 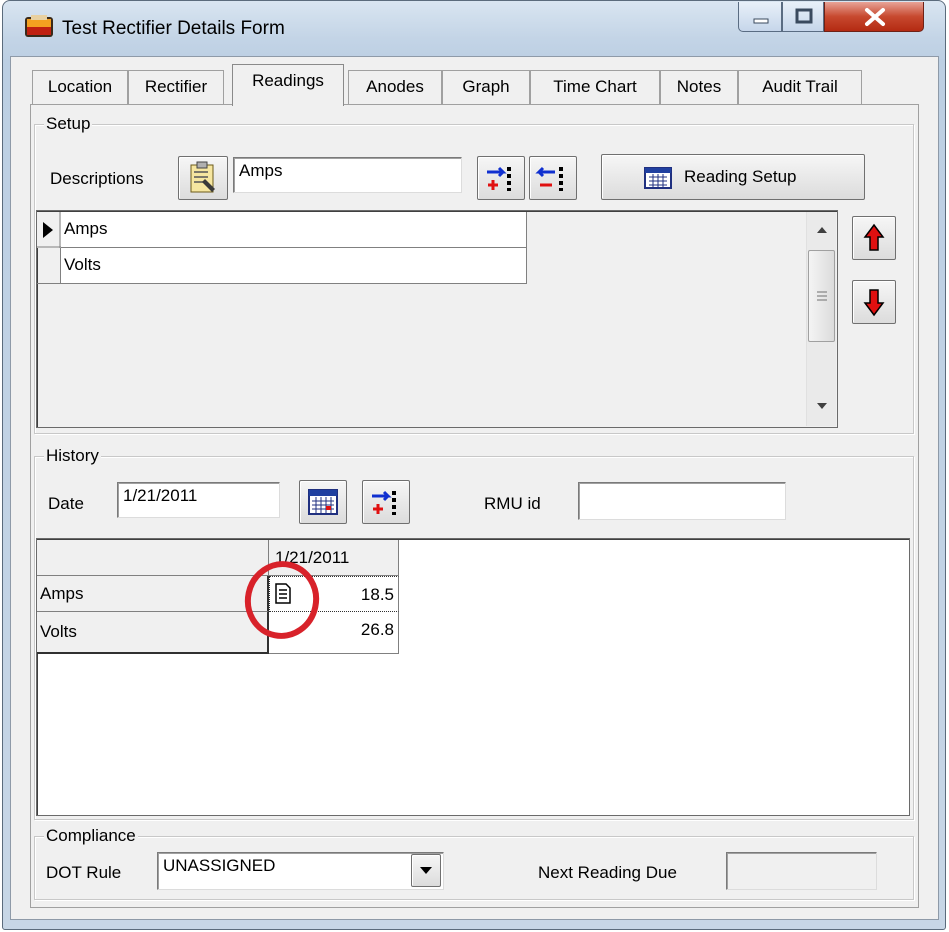 I want to click on grid-cell-text: Amps, so click(x=86, y=228).